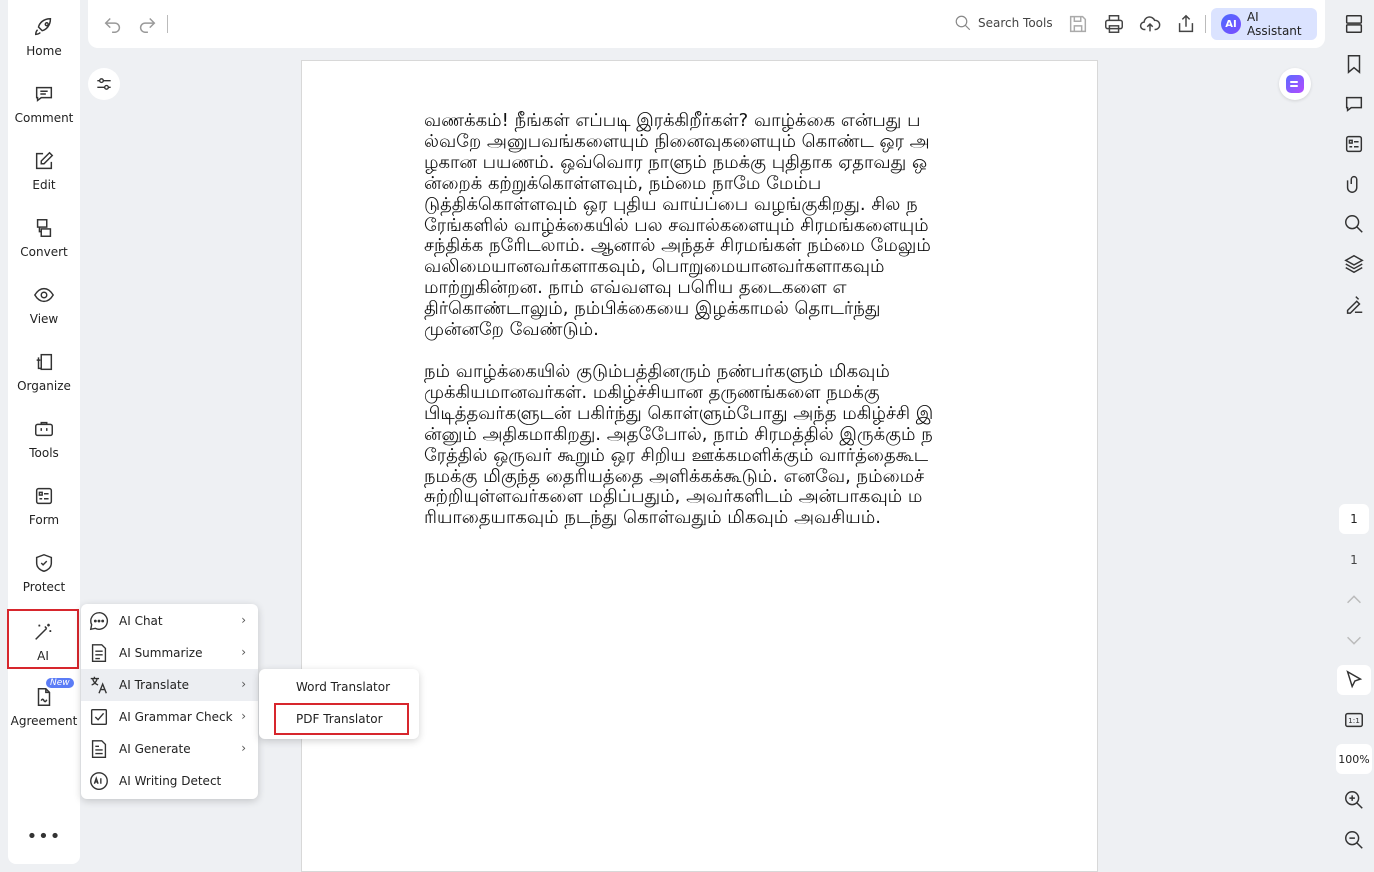  Describe the element at coordinates (706, 24) in the screenshot. I see `top-toolbar: Search Tools AI AI Assistant` at that location.